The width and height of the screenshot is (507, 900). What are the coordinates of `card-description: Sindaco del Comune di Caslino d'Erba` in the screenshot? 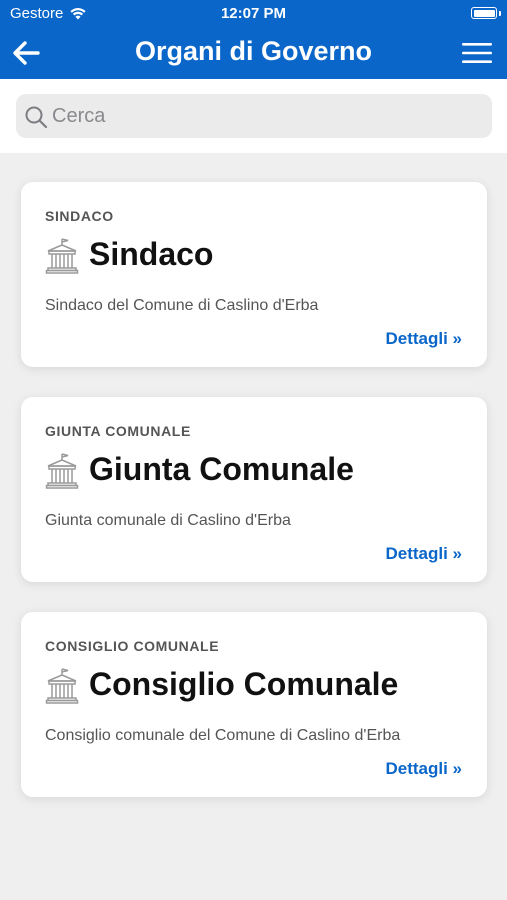 It's located at (182, 305).